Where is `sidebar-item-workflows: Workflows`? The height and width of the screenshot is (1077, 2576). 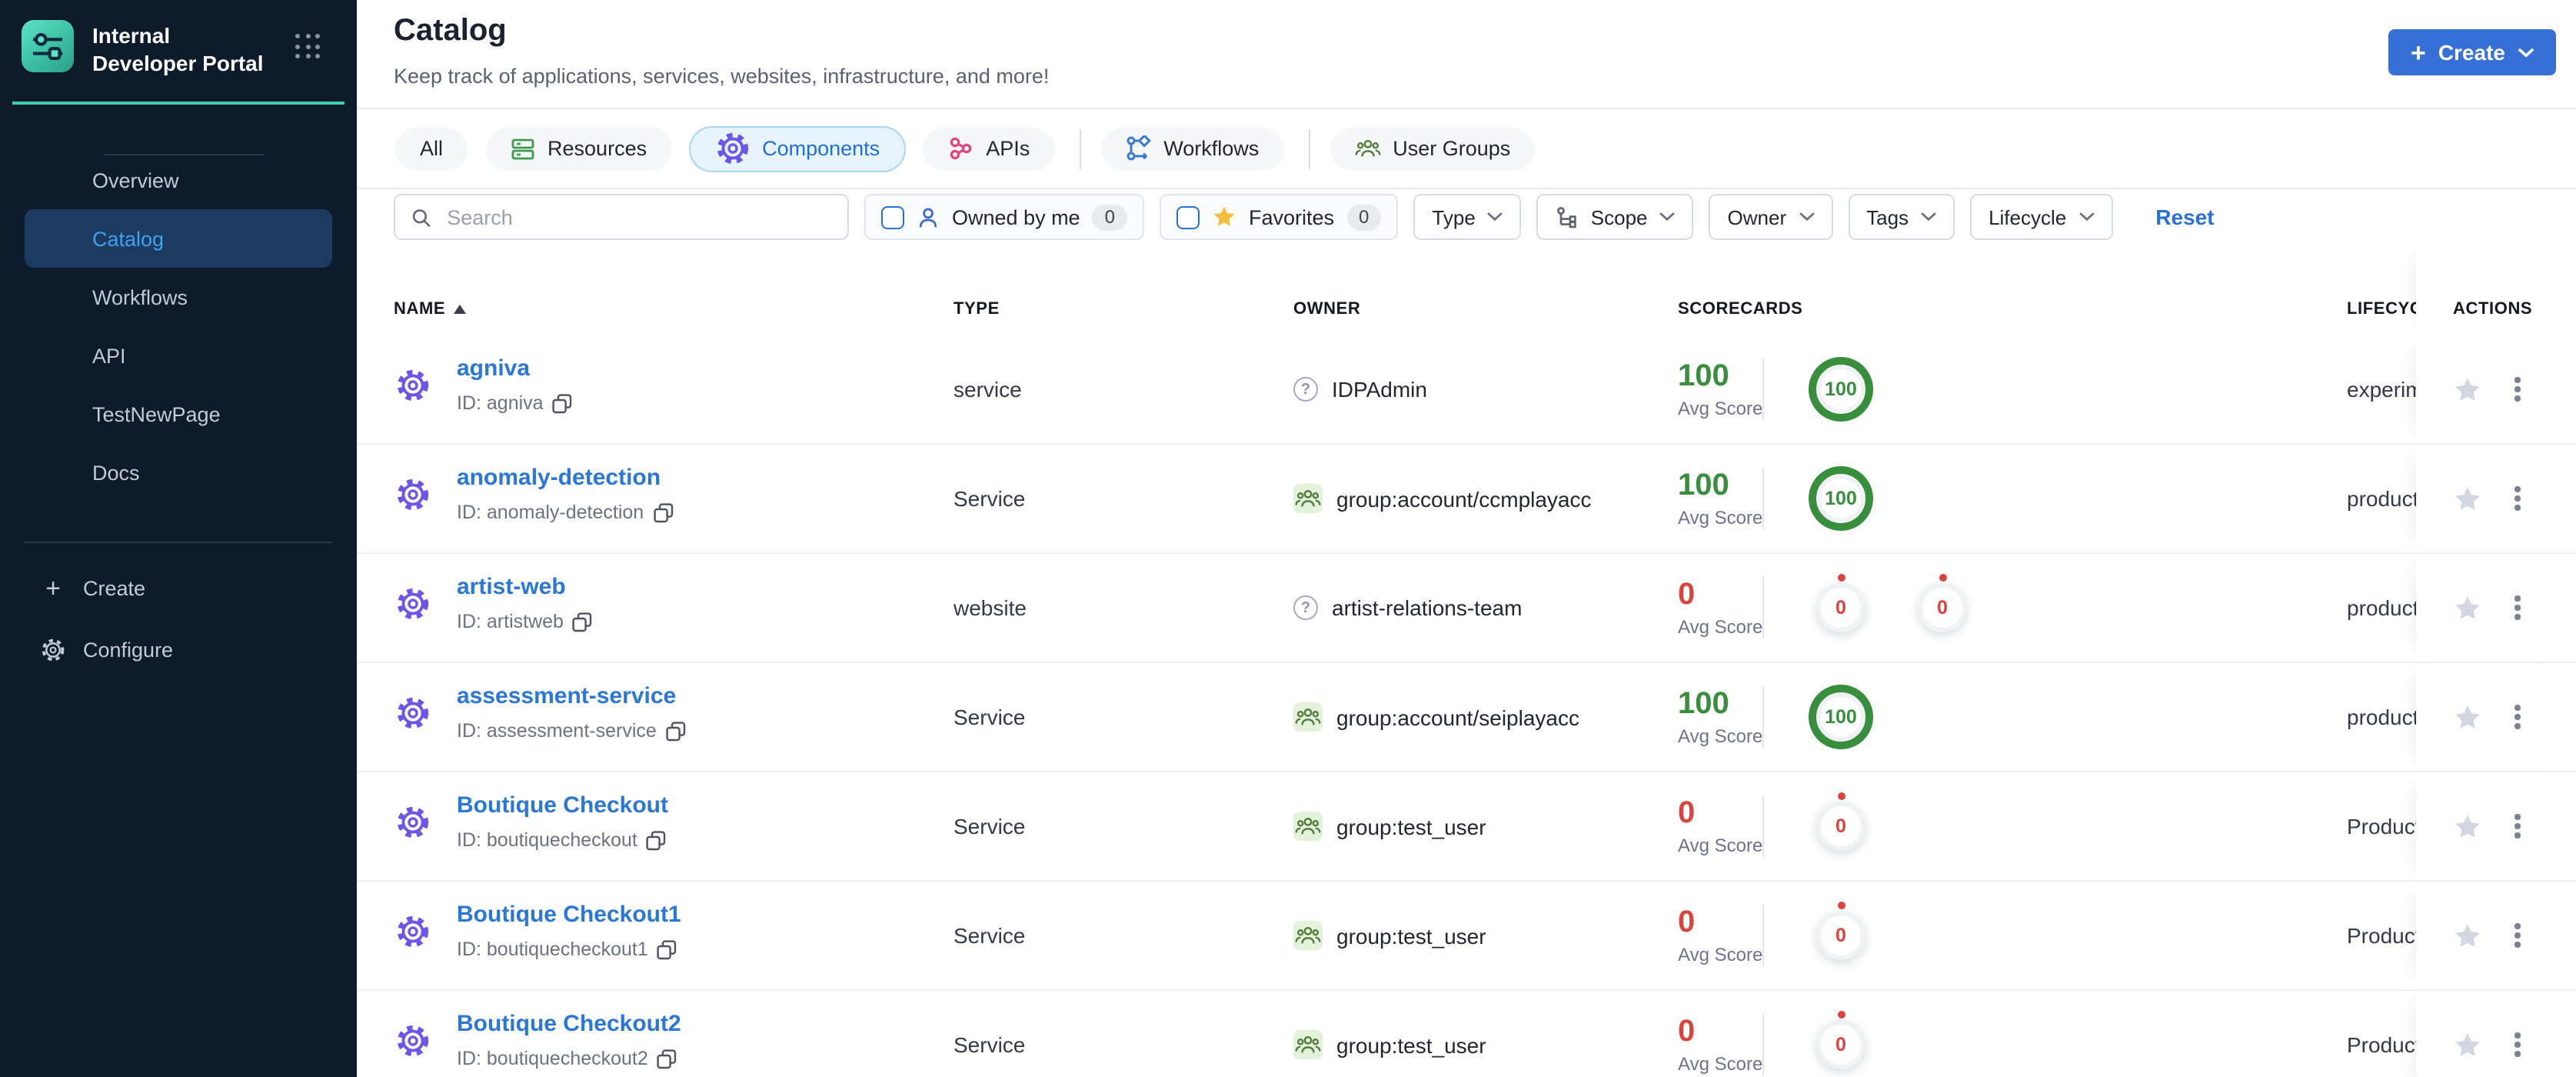 sidebar-item-workflows: Workflows is located at coordinates (178, 297).